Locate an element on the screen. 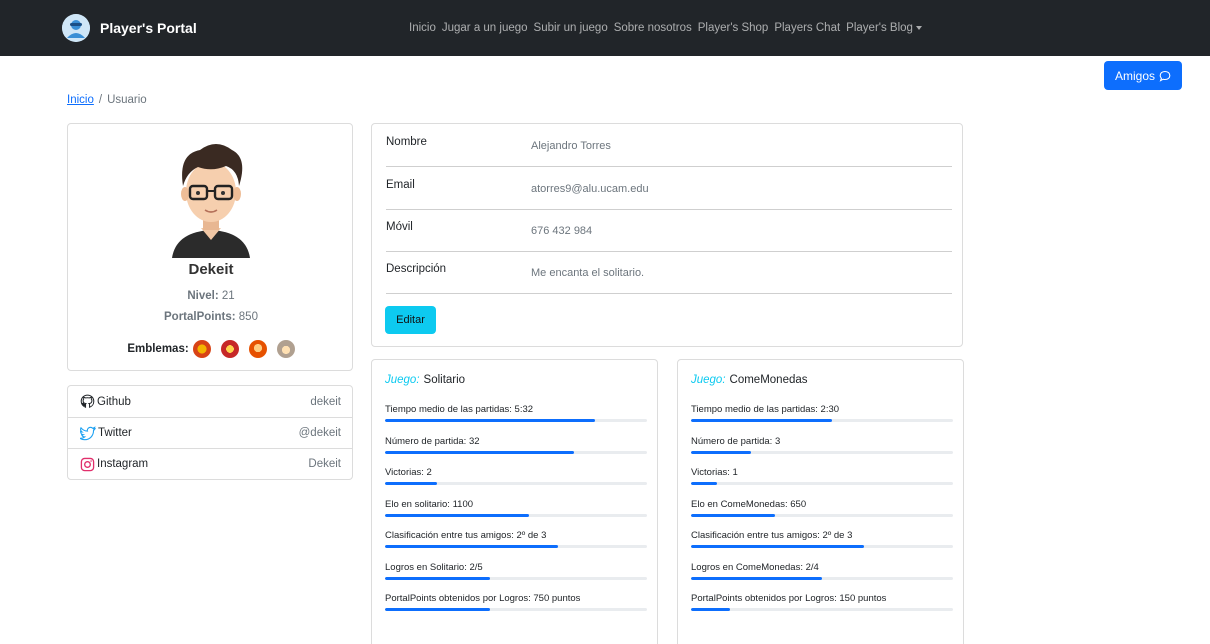 This screenshot has height=644, width=1210. game-title: Juego: ComeMonedas is located at coordinates (749, 380).